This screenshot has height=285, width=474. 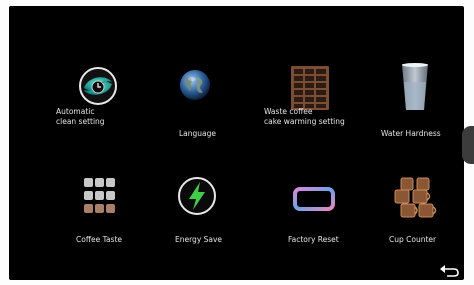 I want to click on clean-setting-icon, so click(x=98, y=86).